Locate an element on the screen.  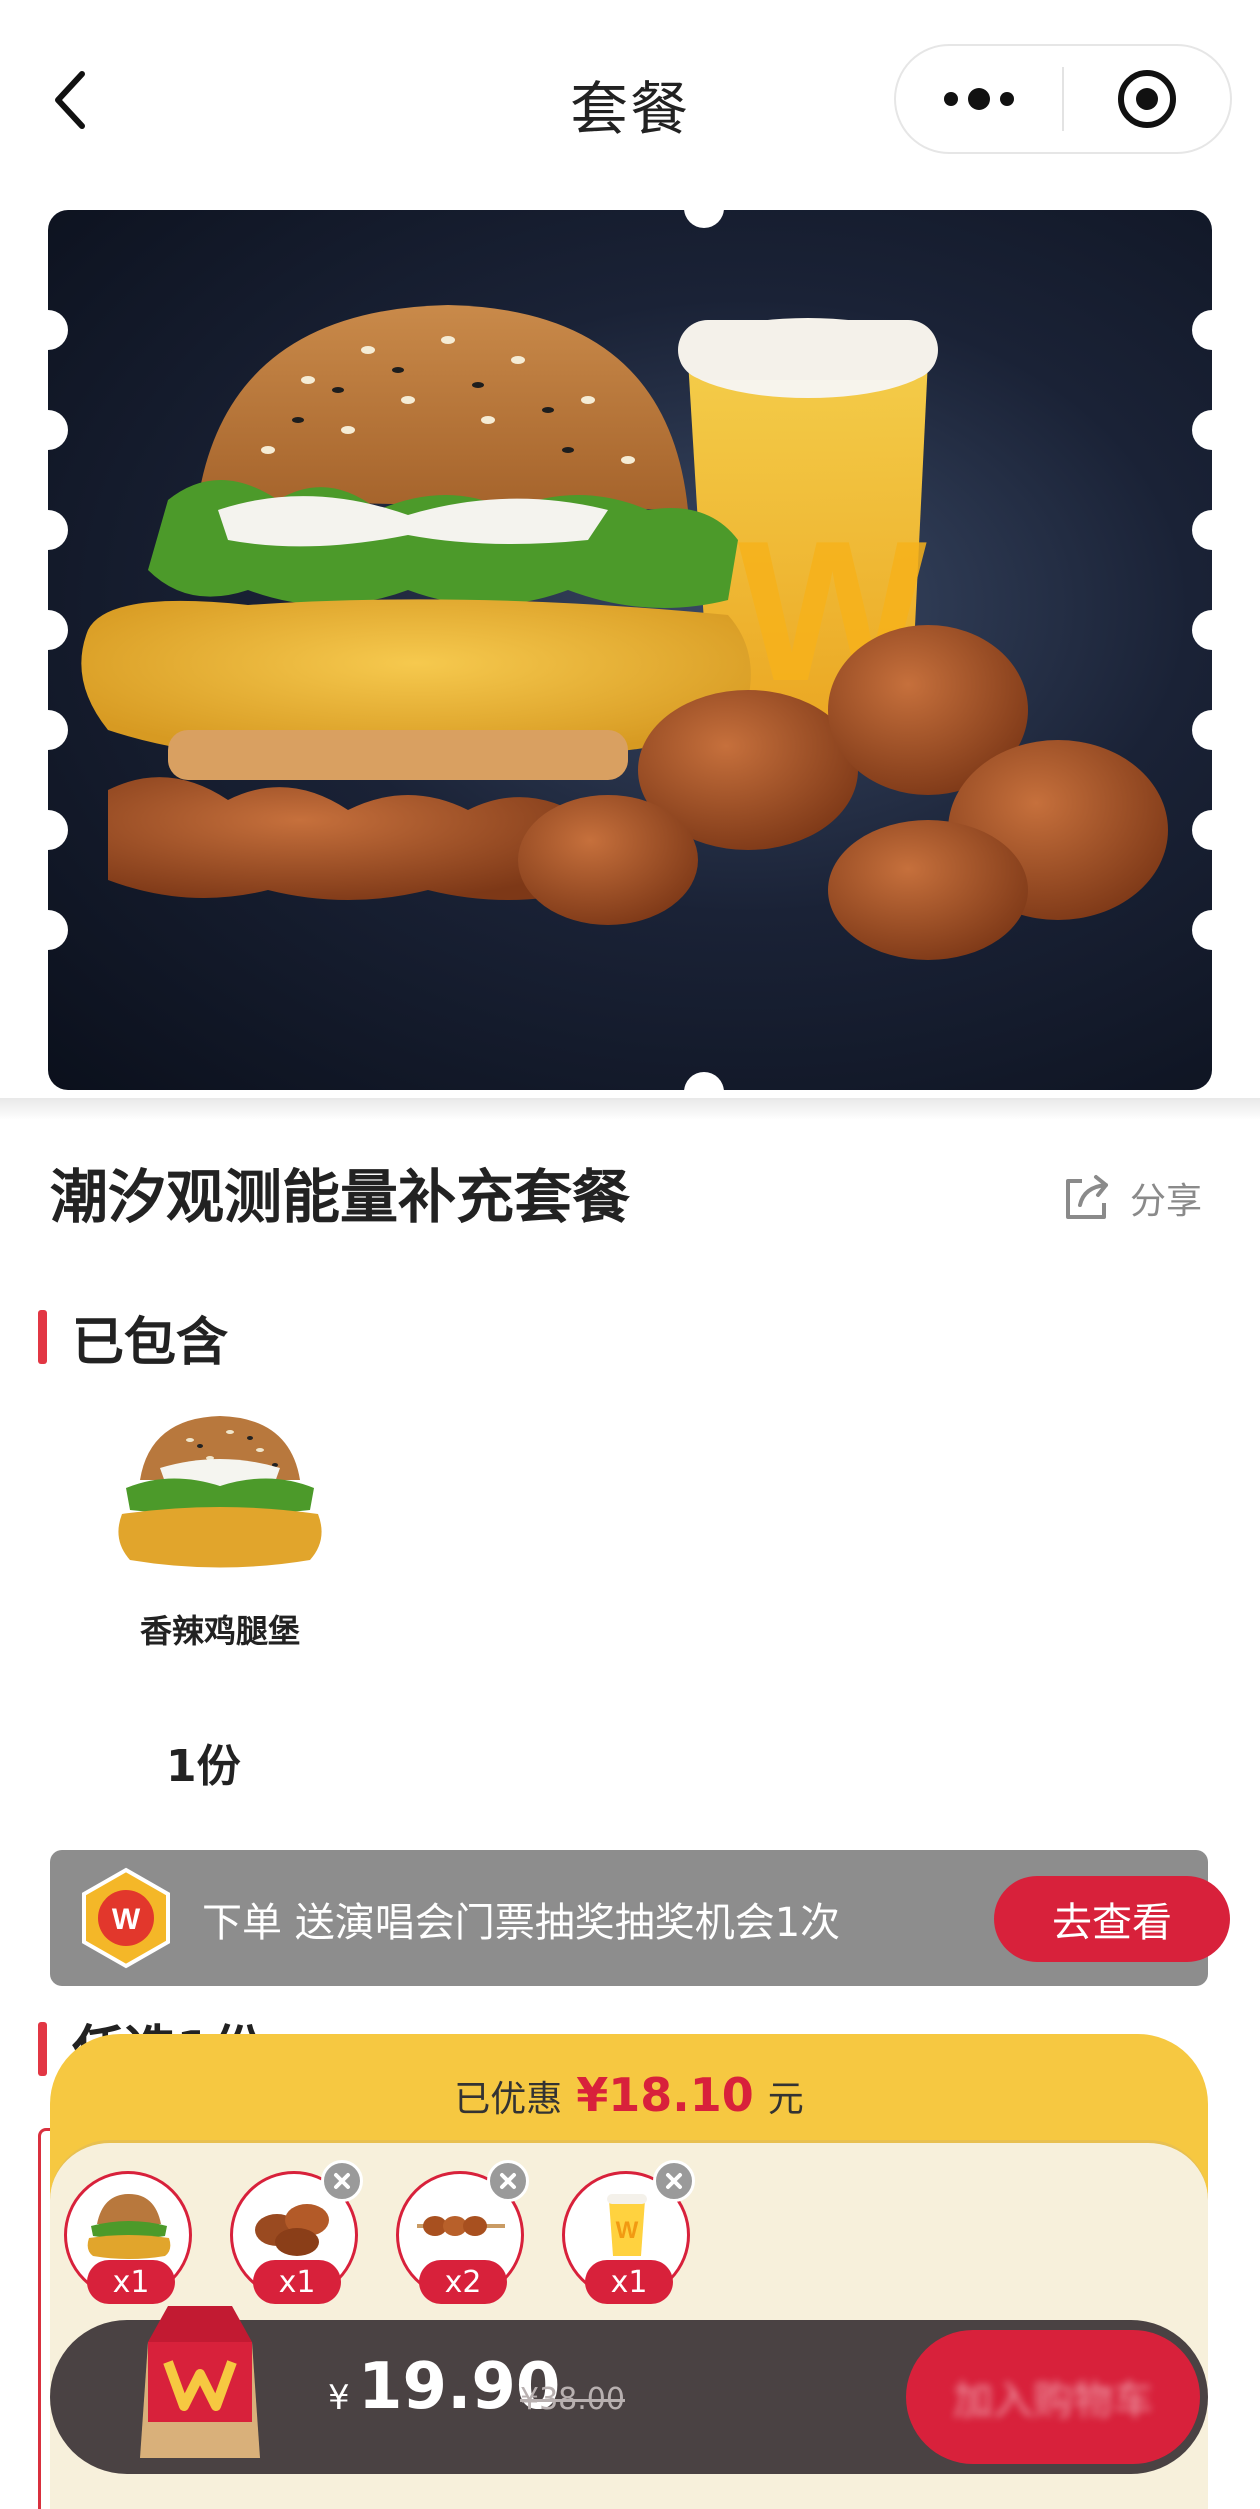
promo-text: 下单 送演唱会门票抽奖抽奖机会1次 is located at coordinates (521, 1923).